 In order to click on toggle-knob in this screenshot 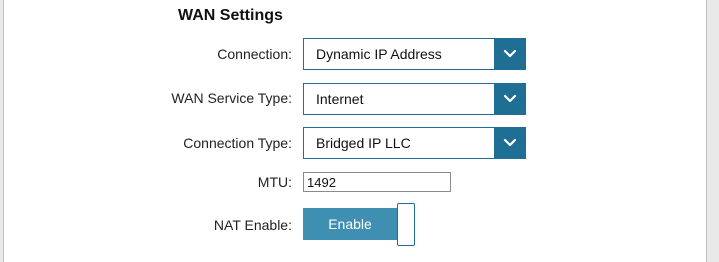, I will do `click(406, 224)`.